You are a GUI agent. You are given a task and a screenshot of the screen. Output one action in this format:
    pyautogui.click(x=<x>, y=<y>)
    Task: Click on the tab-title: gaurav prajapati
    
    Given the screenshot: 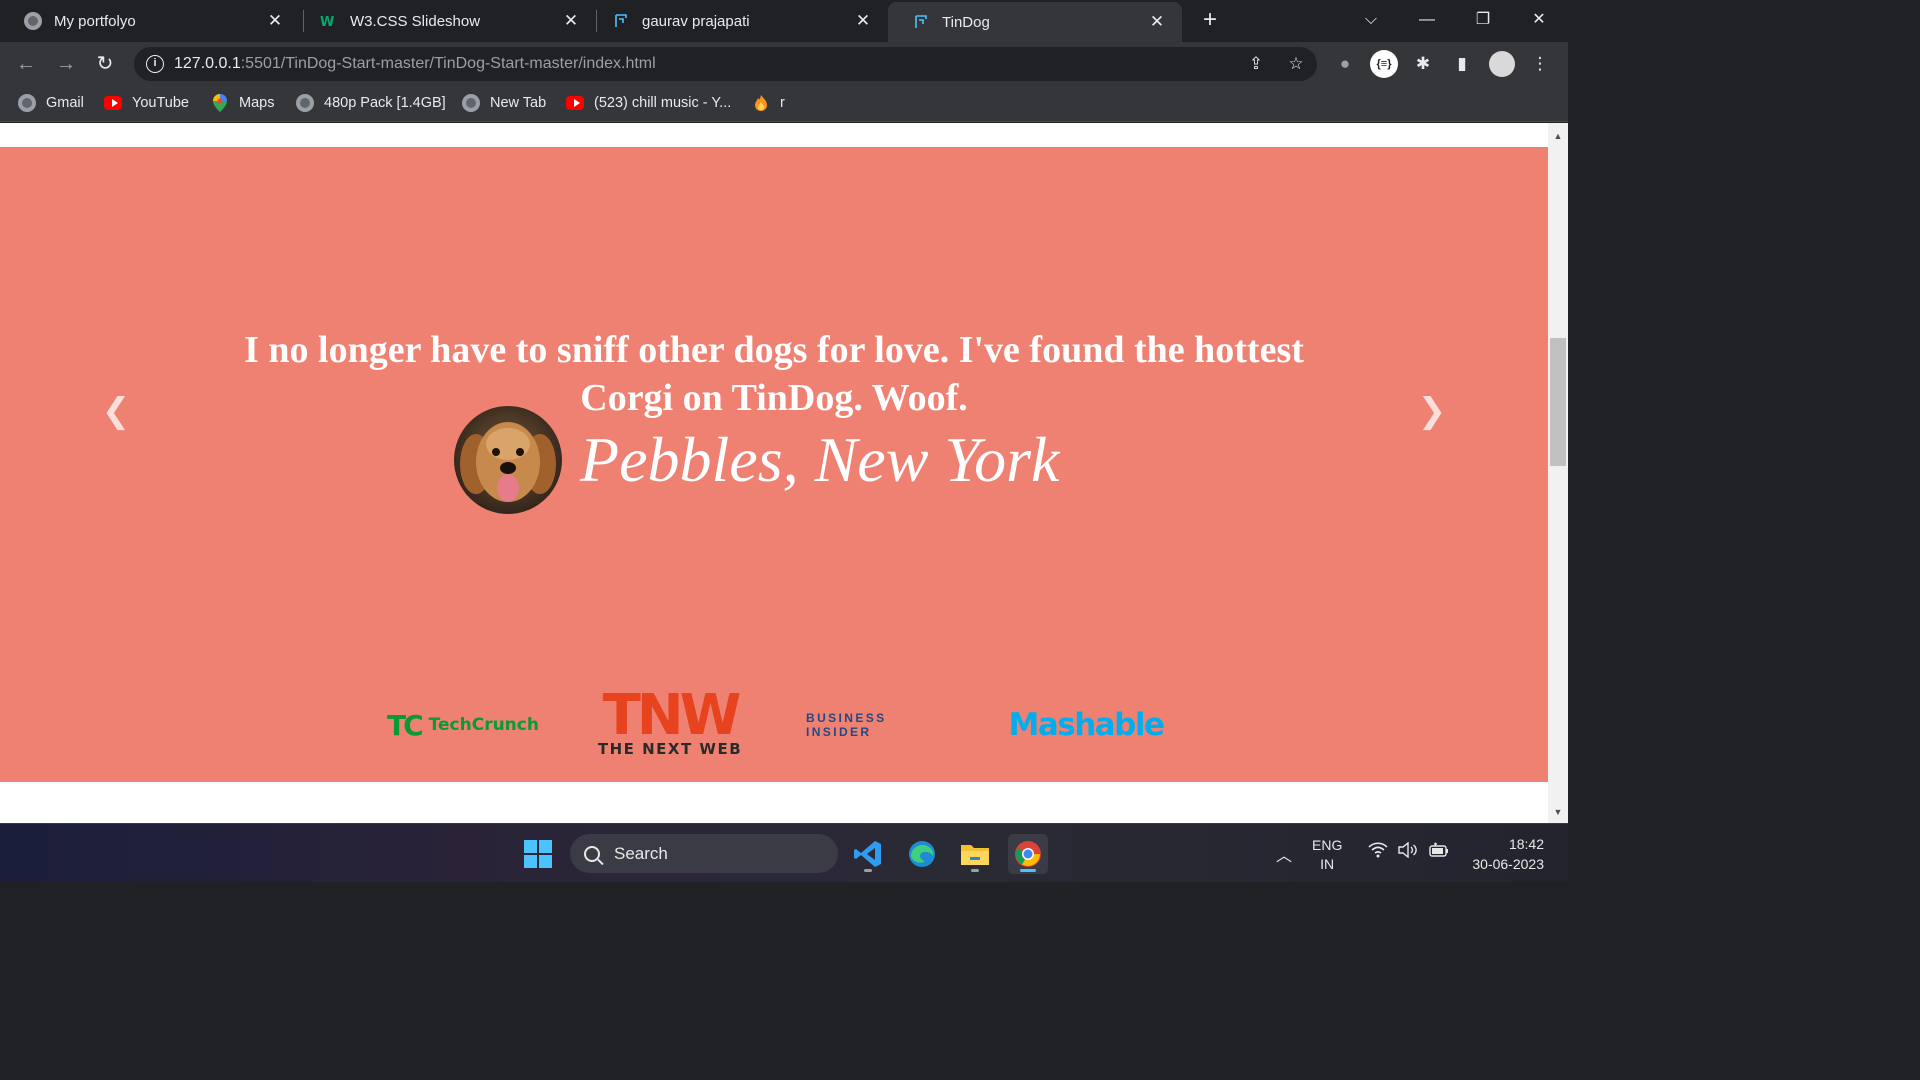 What is the action you would take?
    pyautogui.click(x=696, y=21)
    